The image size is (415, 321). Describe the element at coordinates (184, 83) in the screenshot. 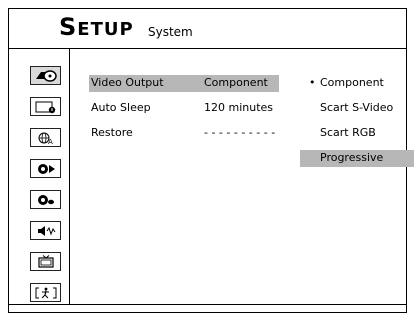

I see `setting-row-video-output: Video Output Component` at that location.